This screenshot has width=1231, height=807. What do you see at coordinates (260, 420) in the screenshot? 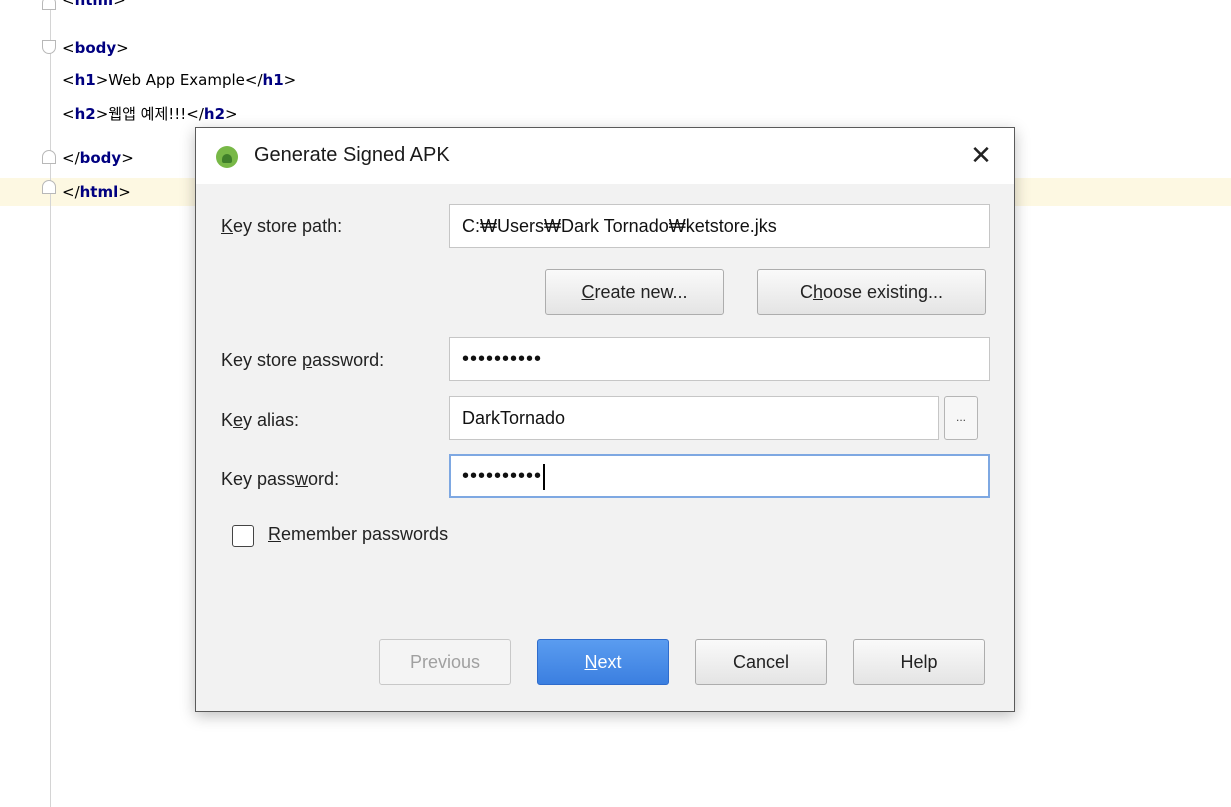
I see `key-alias-label: Key alias:` at bounding box center [260, 420].